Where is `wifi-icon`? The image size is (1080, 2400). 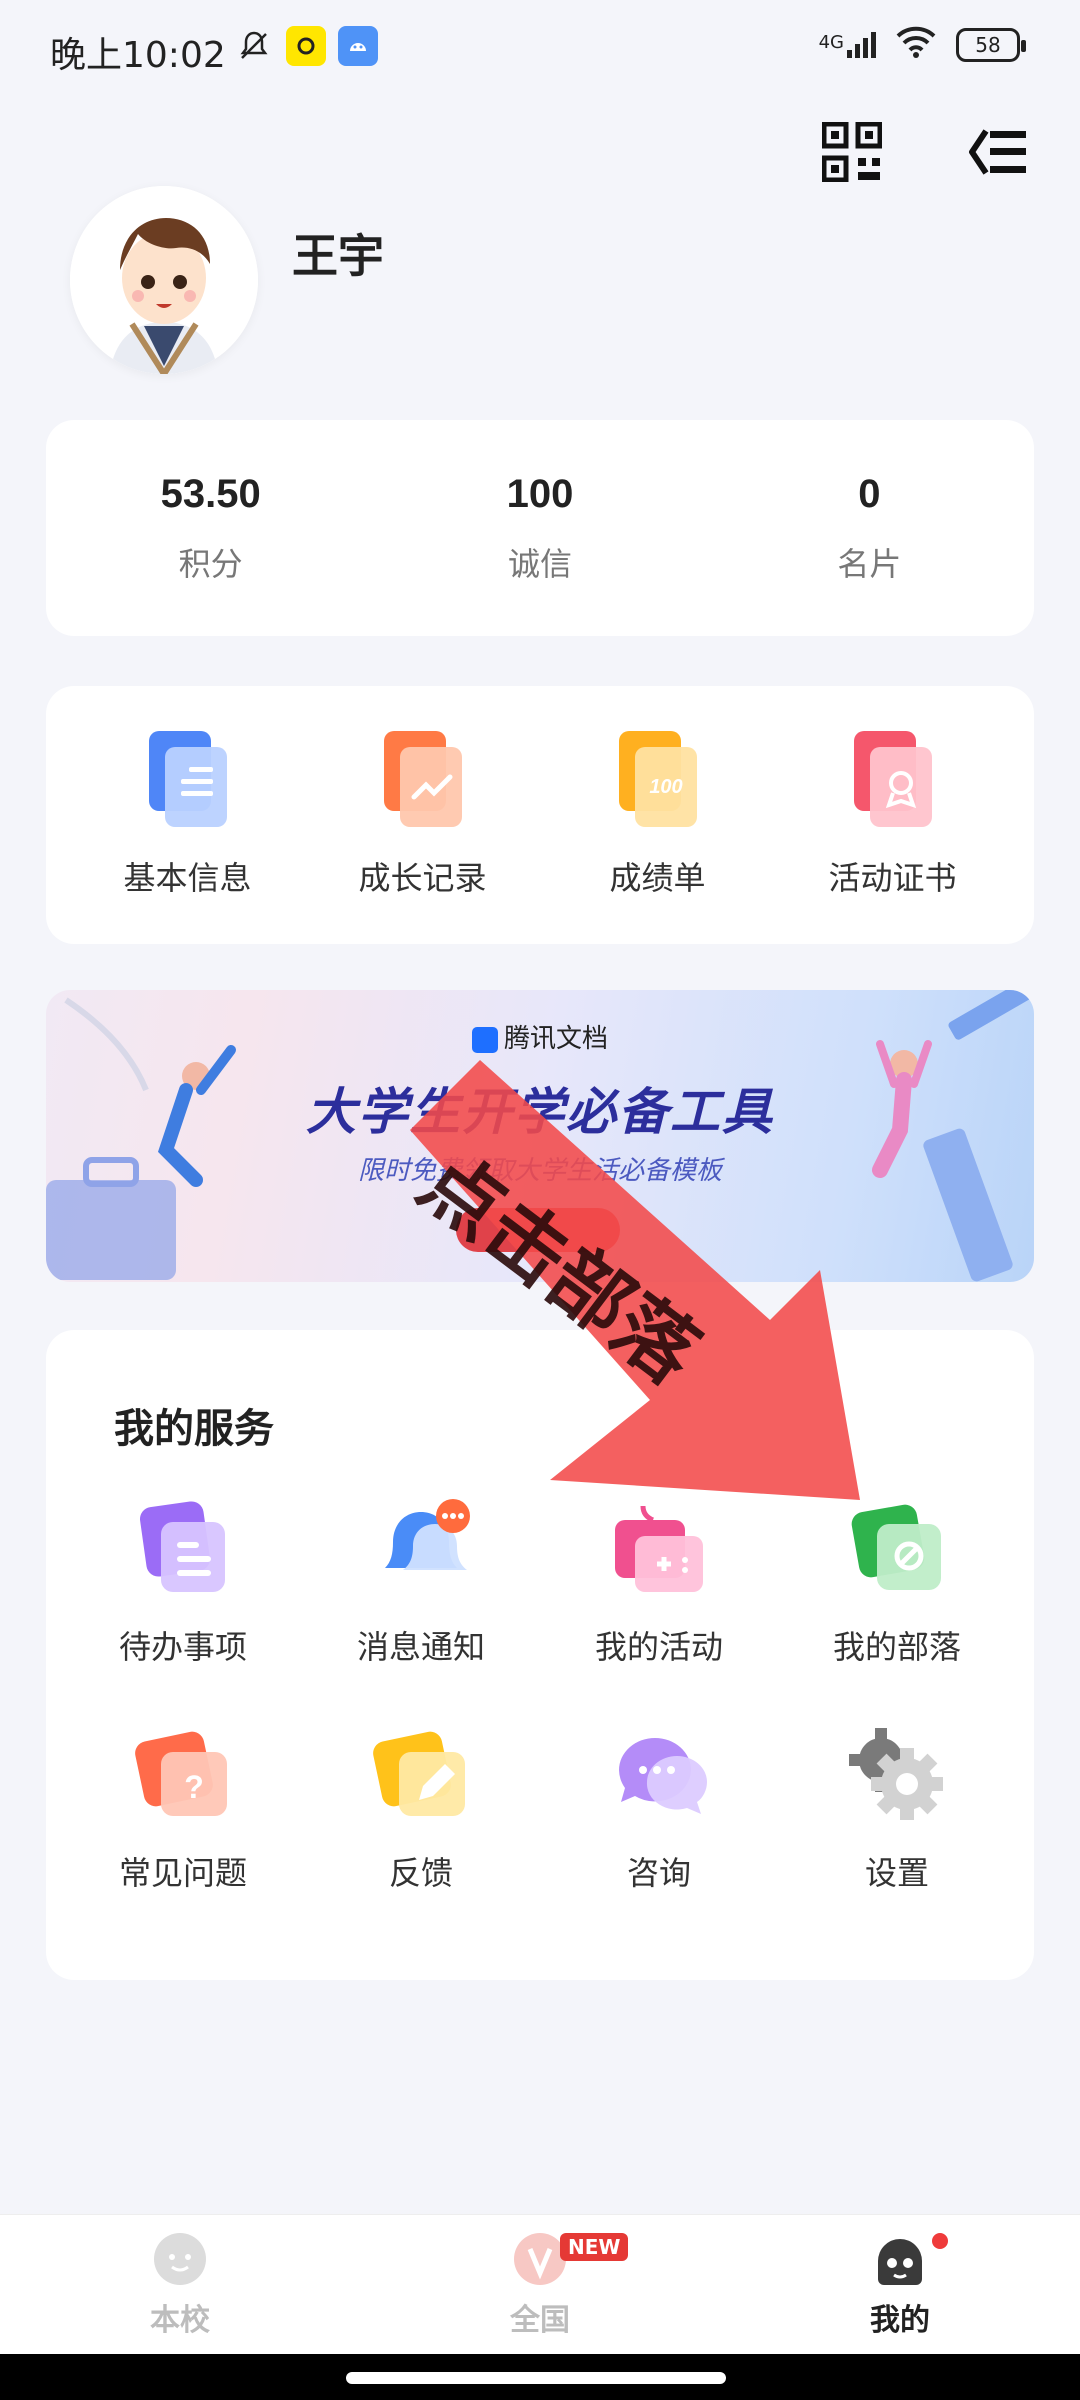
wifi-icon is located at coordinates (916, 44).